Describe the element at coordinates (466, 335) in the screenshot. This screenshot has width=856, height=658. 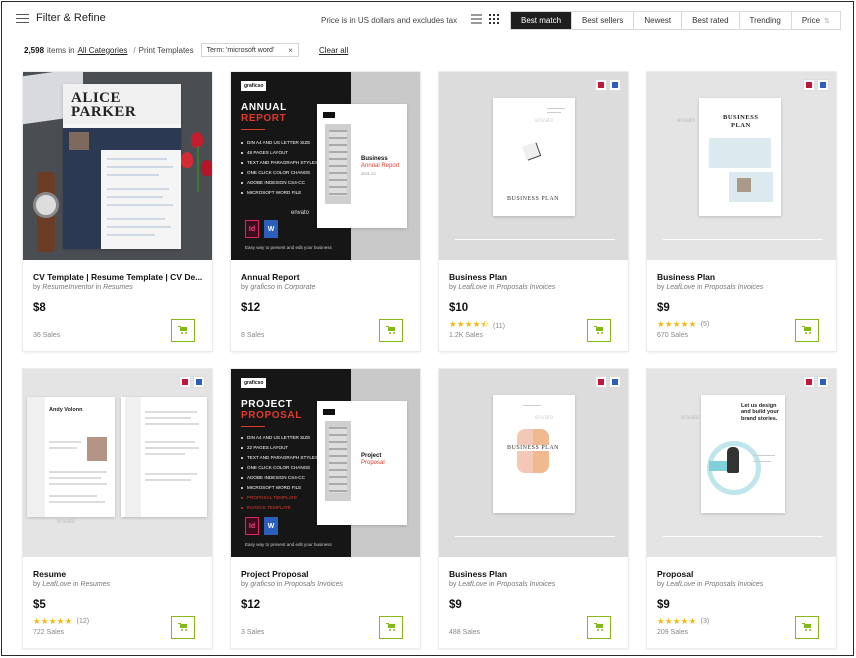
I see `sales-count: 1.2K Sales` at that location.